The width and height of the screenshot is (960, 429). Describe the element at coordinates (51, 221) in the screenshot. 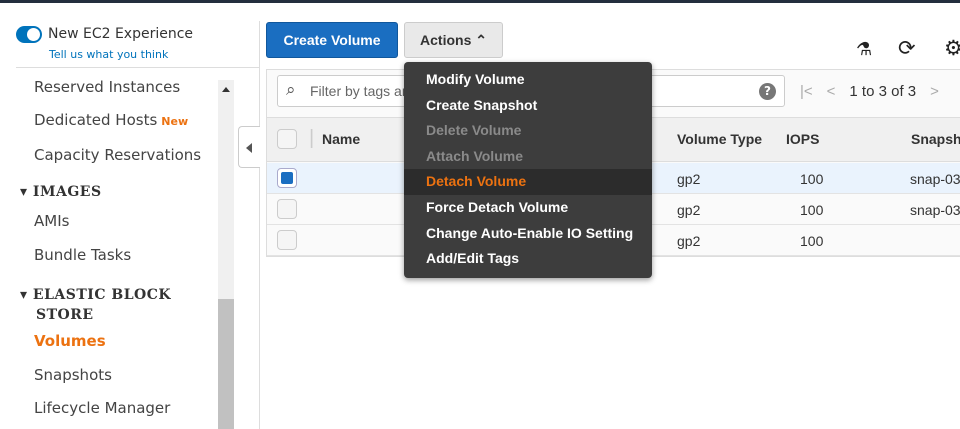

I see `nav-amis: AMIs` at that location.